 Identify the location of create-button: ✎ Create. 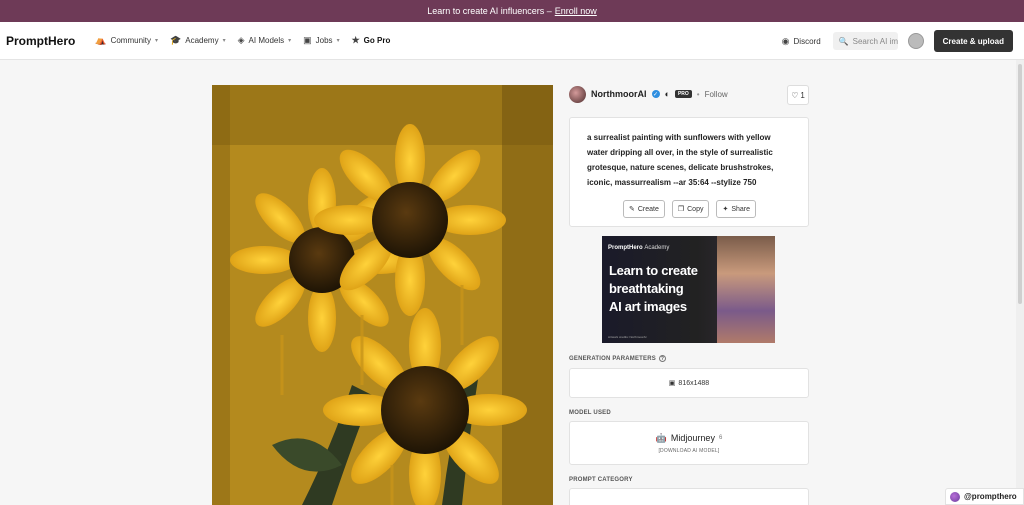
(643, 209).